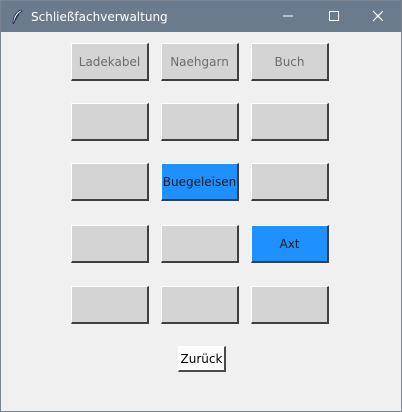 The image size is (402, 412). What do you see at coordinates (290, 62) in the screenshot?
I see `locker-button: Buch` at bounding box center [290, 62].